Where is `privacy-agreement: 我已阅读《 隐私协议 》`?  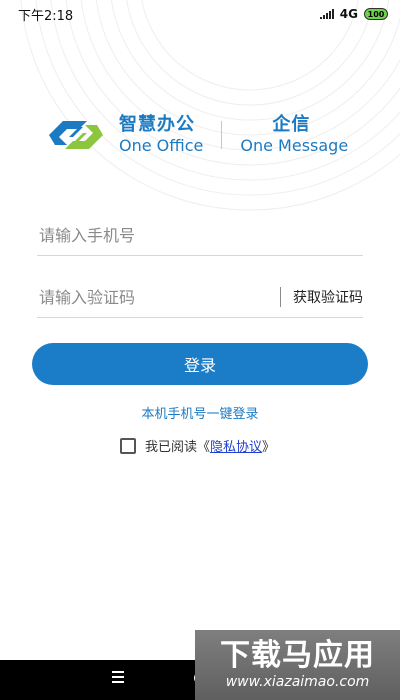
privacy-agreement: 我已阅读《 隐私协议 》 is located at coordinates (197, 445).